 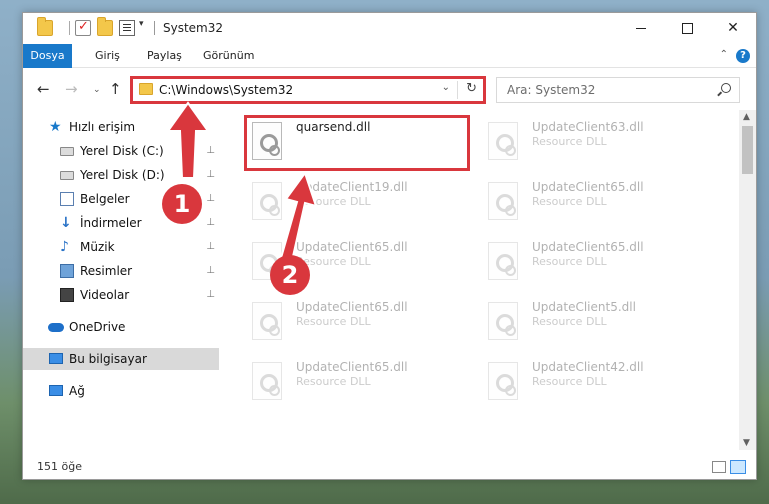 I want to click on file-item: UpdateClient19.dll Resource DLL, so click(x=361, y=206).